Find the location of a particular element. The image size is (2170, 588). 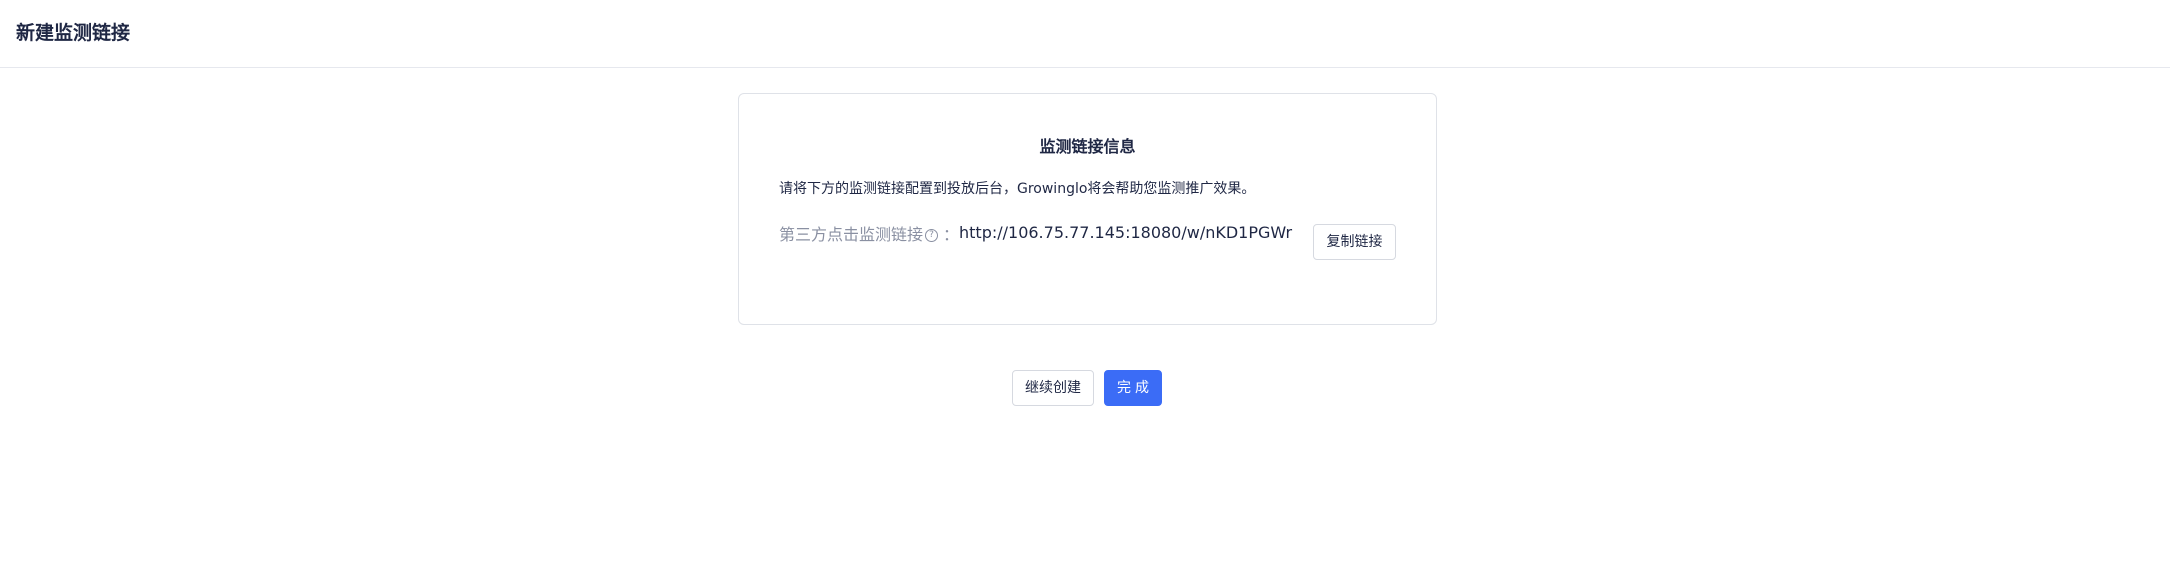

label-colon: ： is located at coordinates (951, 234).